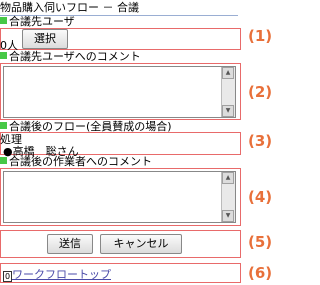  What do you see at coordinates (260, 92) in the screenshot?
I see `callout-2: (2)` at bounding box center [260, 92].